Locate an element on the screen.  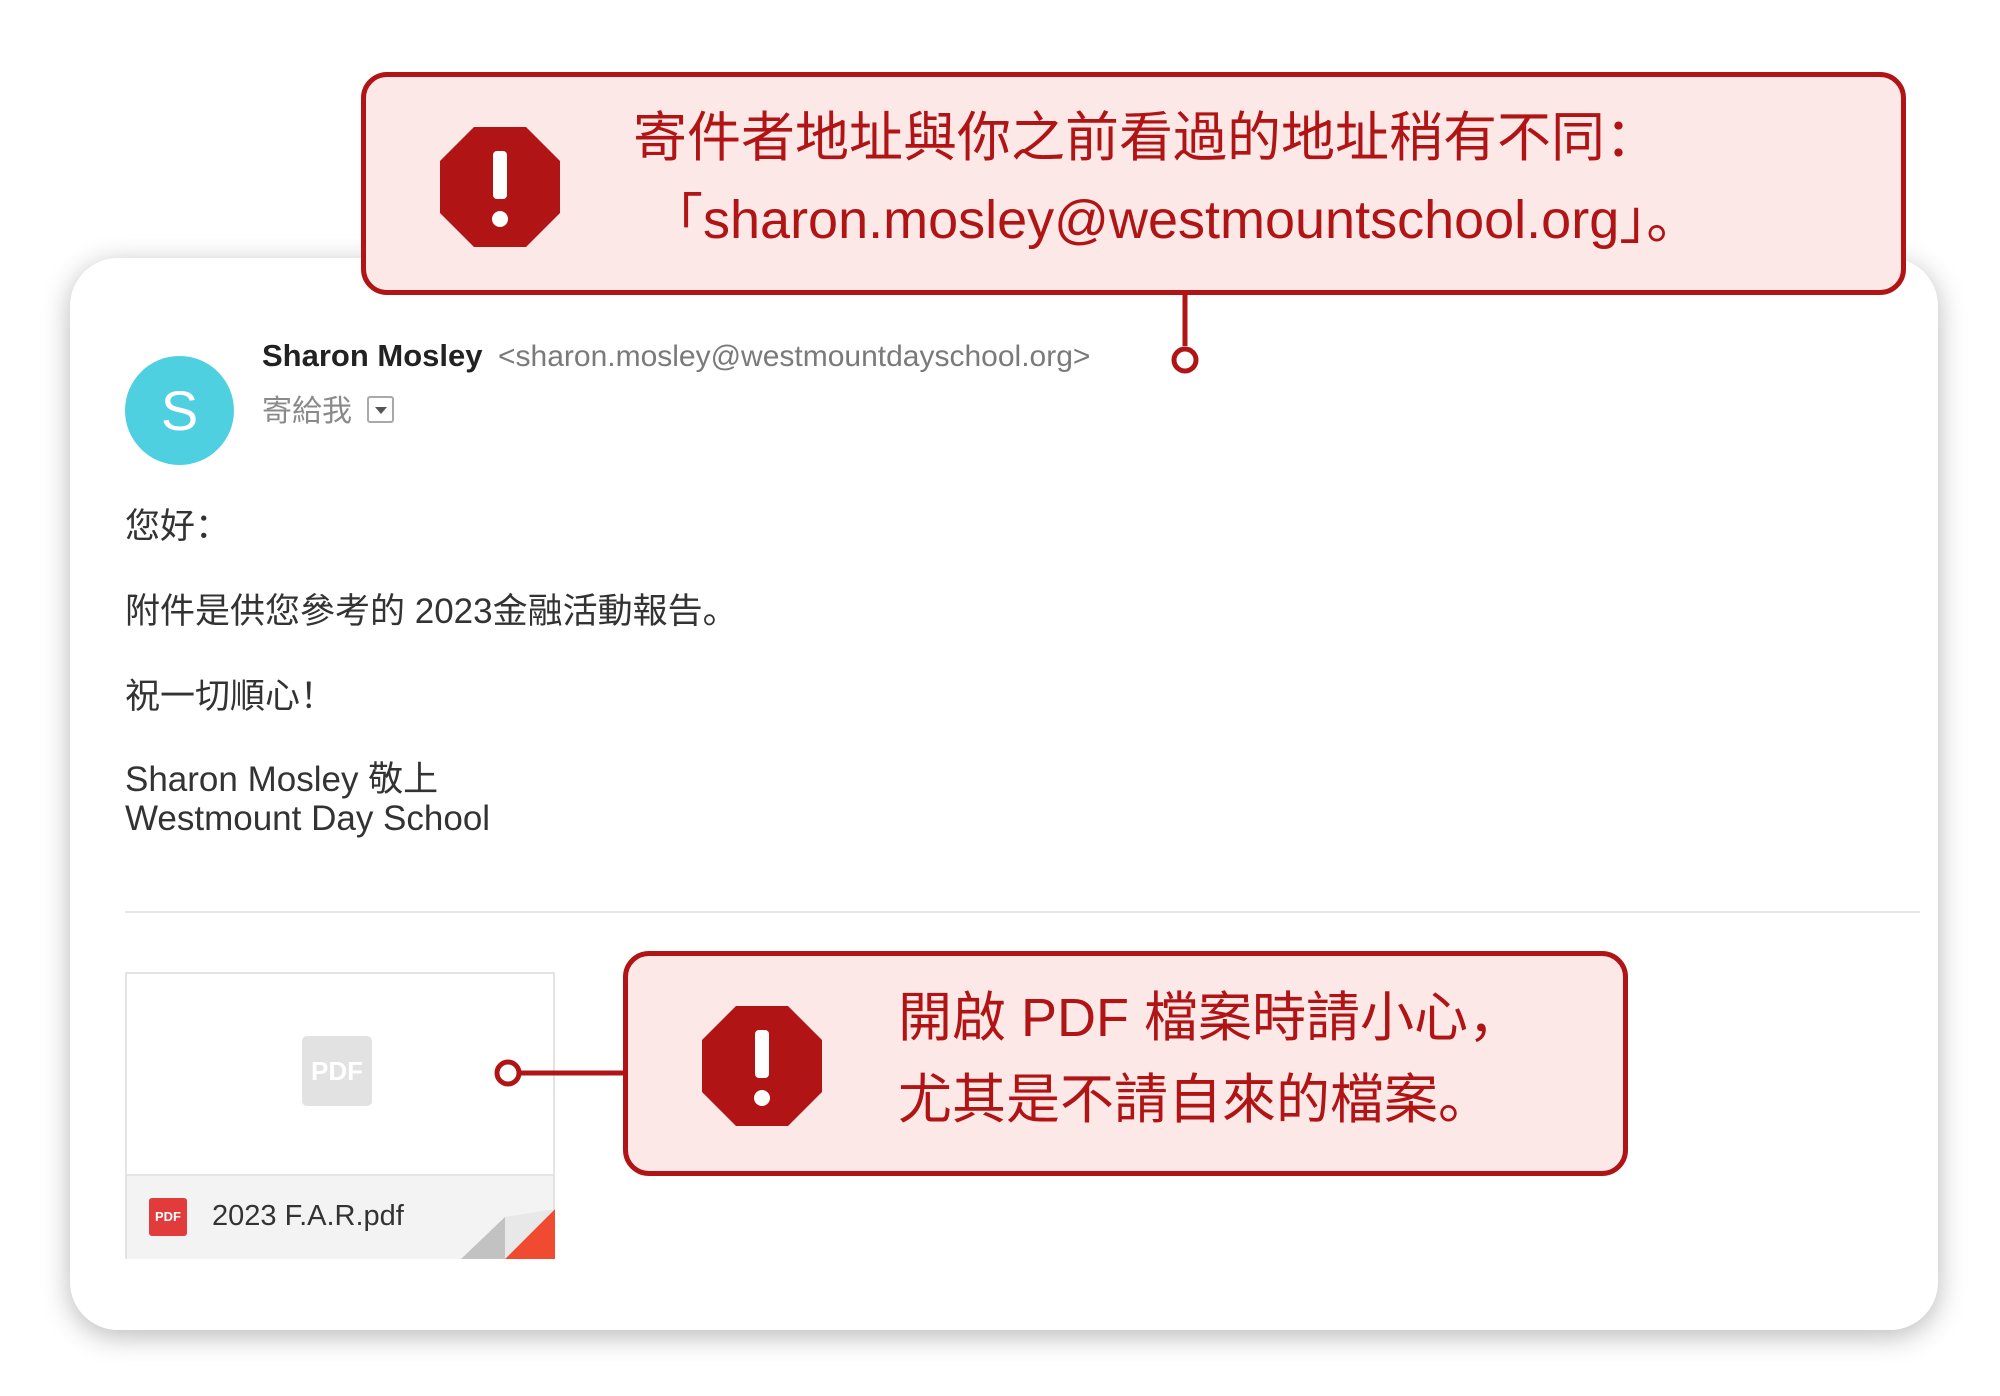
email-closing: 祝一切順心！ is located at coordinates (230, 696).